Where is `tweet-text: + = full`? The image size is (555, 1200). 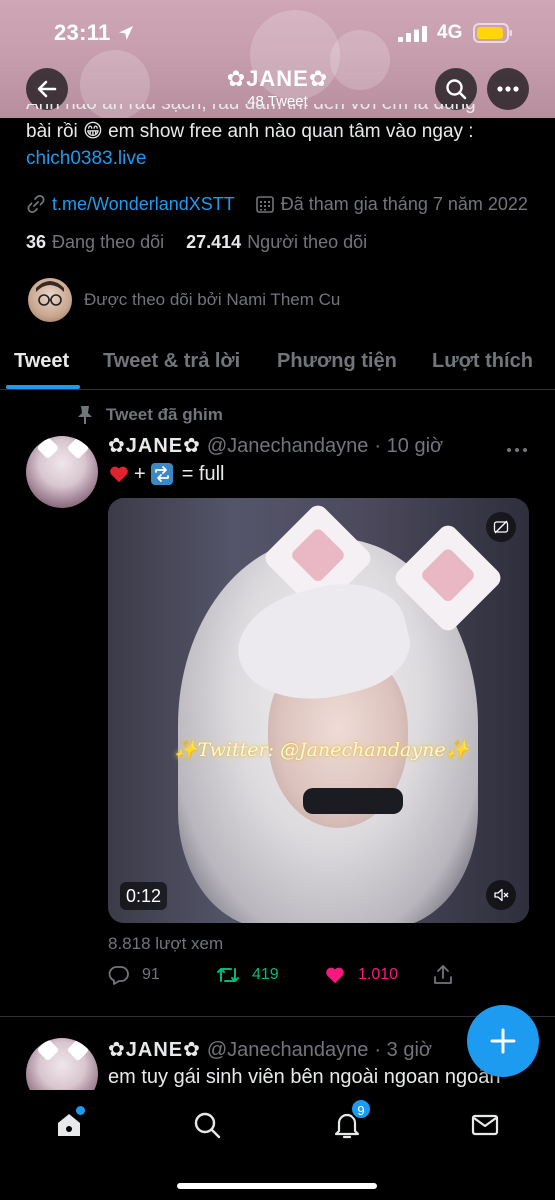
tweet-text: + = full is located at coordinates (166, 474).